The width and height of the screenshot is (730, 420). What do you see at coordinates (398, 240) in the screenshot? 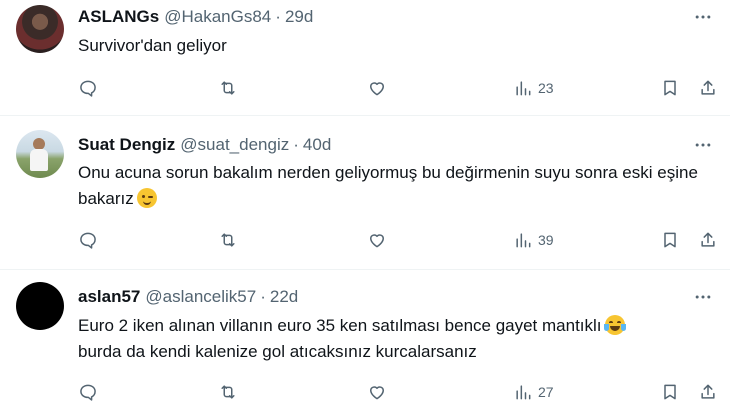
I see `tweet-actions: 39` at bounding box center [398, 240].